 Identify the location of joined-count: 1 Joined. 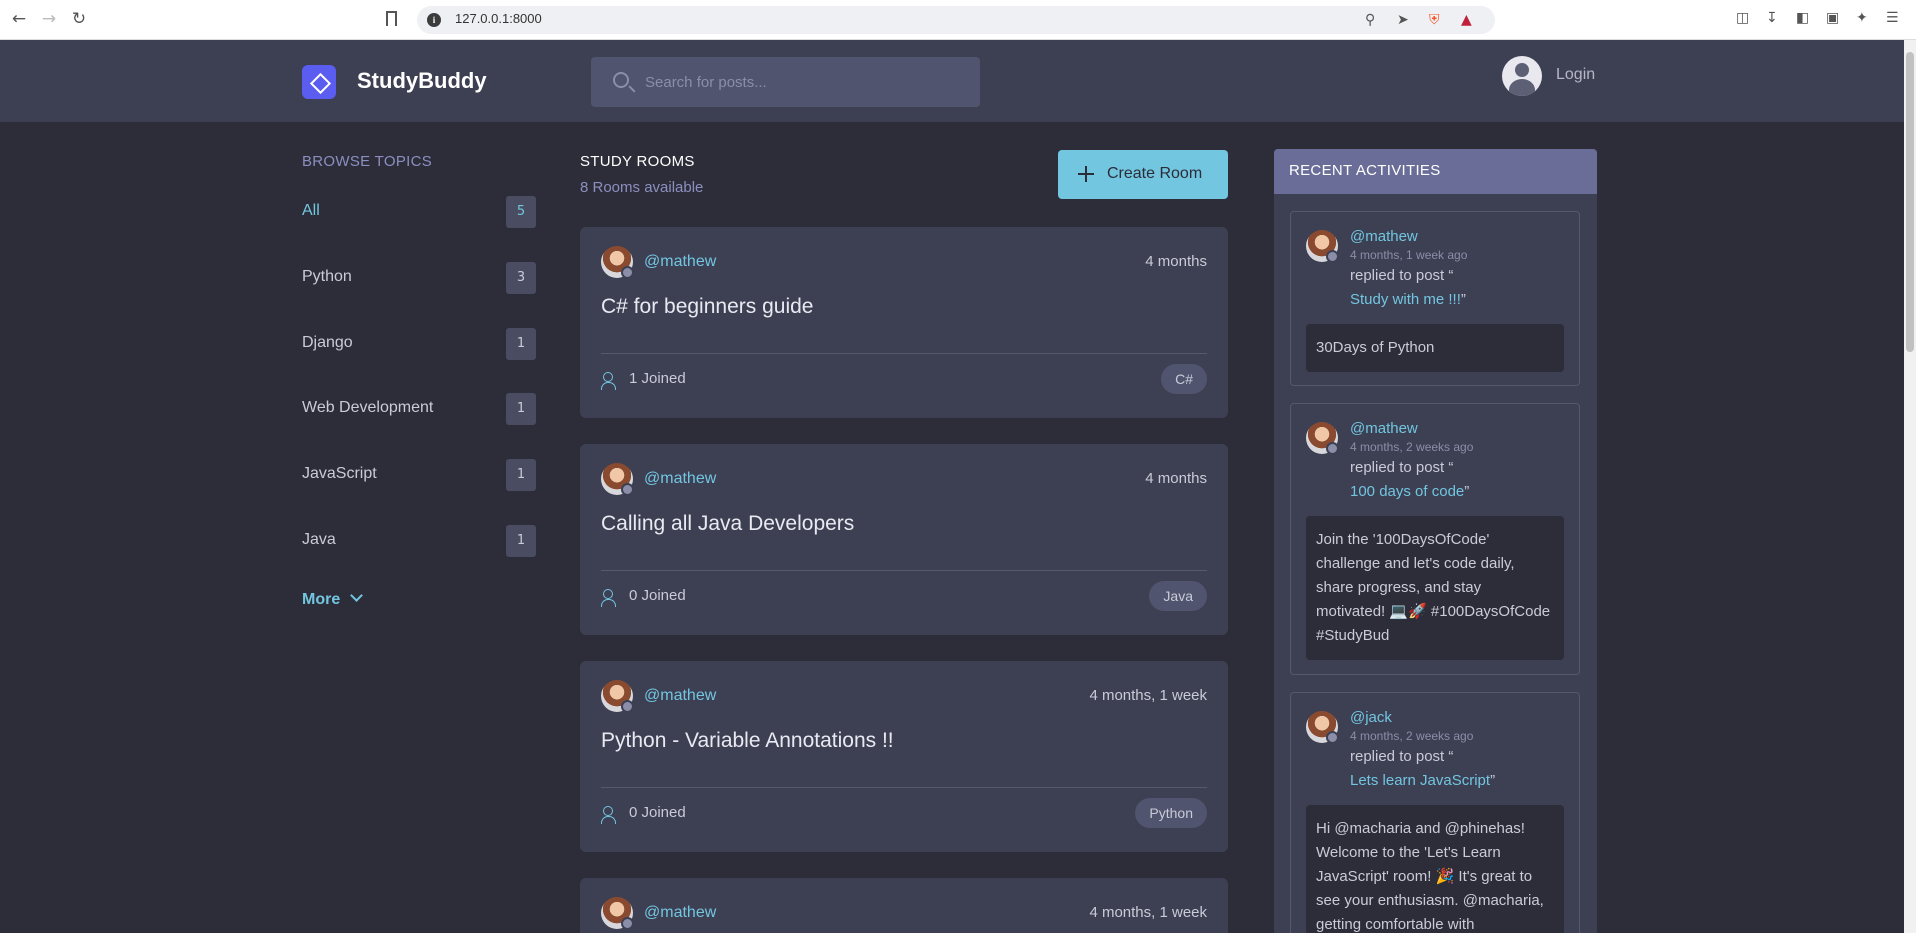
(657, 378).